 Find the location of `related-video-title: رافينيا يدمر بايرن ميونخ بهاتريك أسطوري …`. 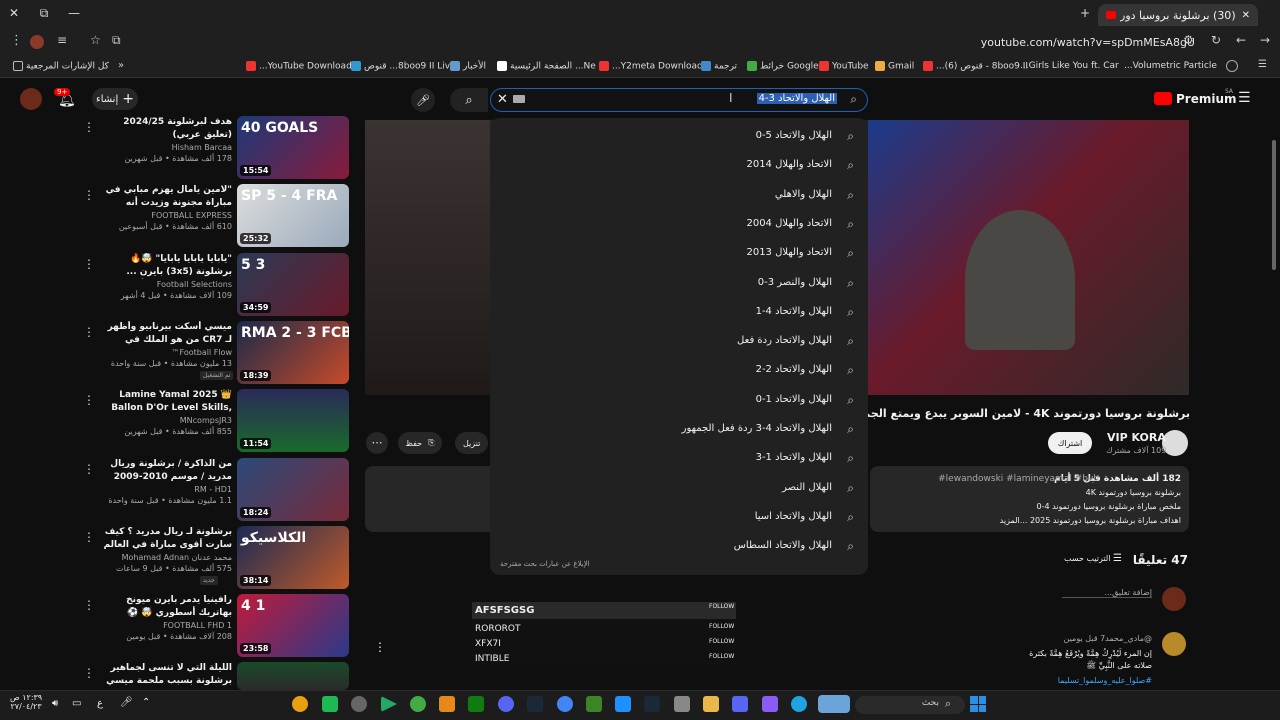

related-video-title: رافينيا يدمر بايرن ميونخ بهاتريك أسطوري … is located at coordinates (167, 607).